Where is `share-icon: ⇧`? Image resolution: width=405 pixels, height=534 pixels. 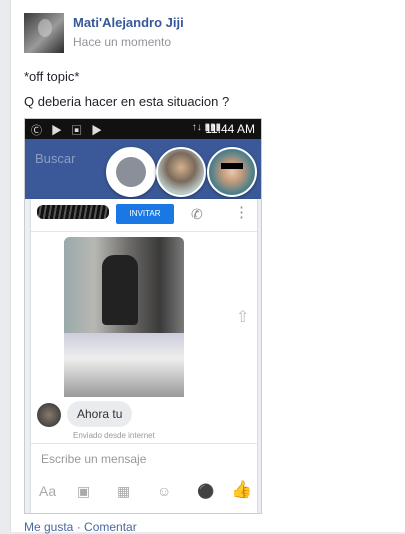 share-icon: ⇧ is located at coordinates (243, 317).